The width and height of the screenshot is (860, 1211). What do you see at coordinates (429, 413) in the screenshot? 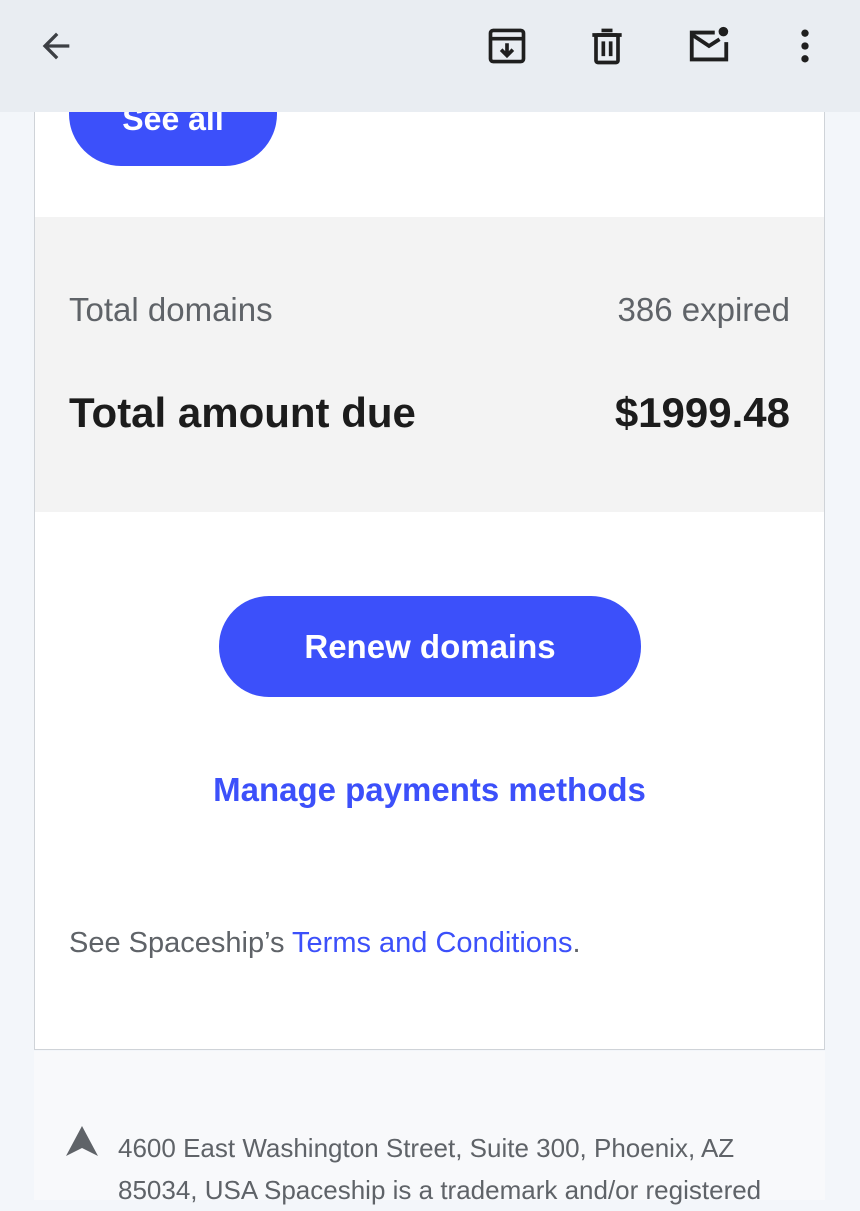
I see `amount-due-row: Total amount due $1999.48` at bounding box center [429, 413].